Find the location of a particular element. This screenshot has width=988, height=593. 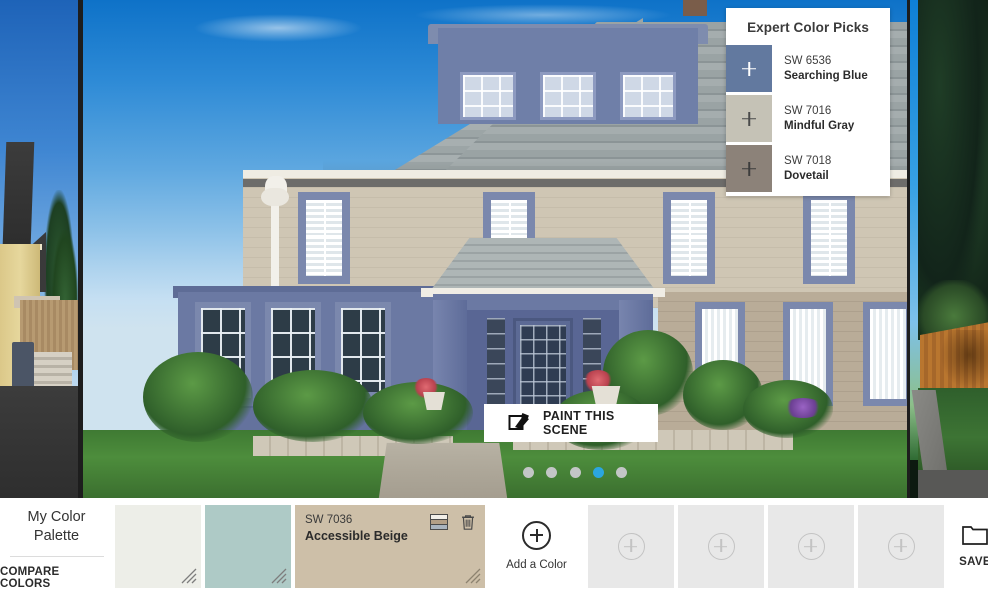

expert-pick-row: SW 6536 Searching Blue is located at coordinates (808, 68).